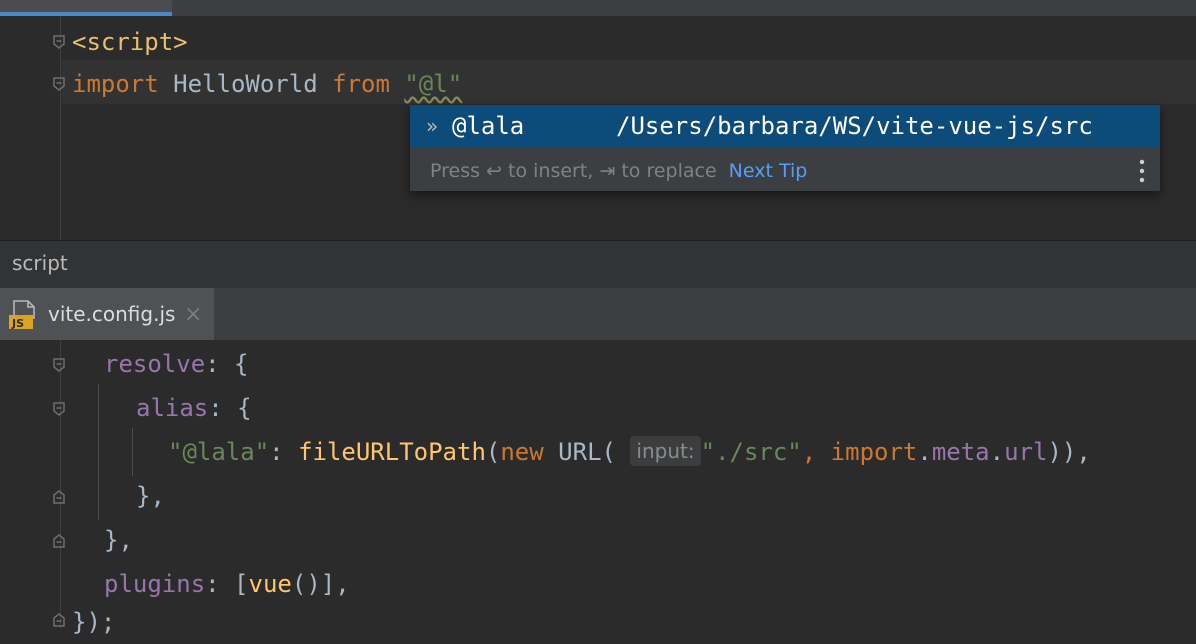  Describe the element at coordinates (155, 584) in the screenshot. I see `property-plugins: plugins` at that location.